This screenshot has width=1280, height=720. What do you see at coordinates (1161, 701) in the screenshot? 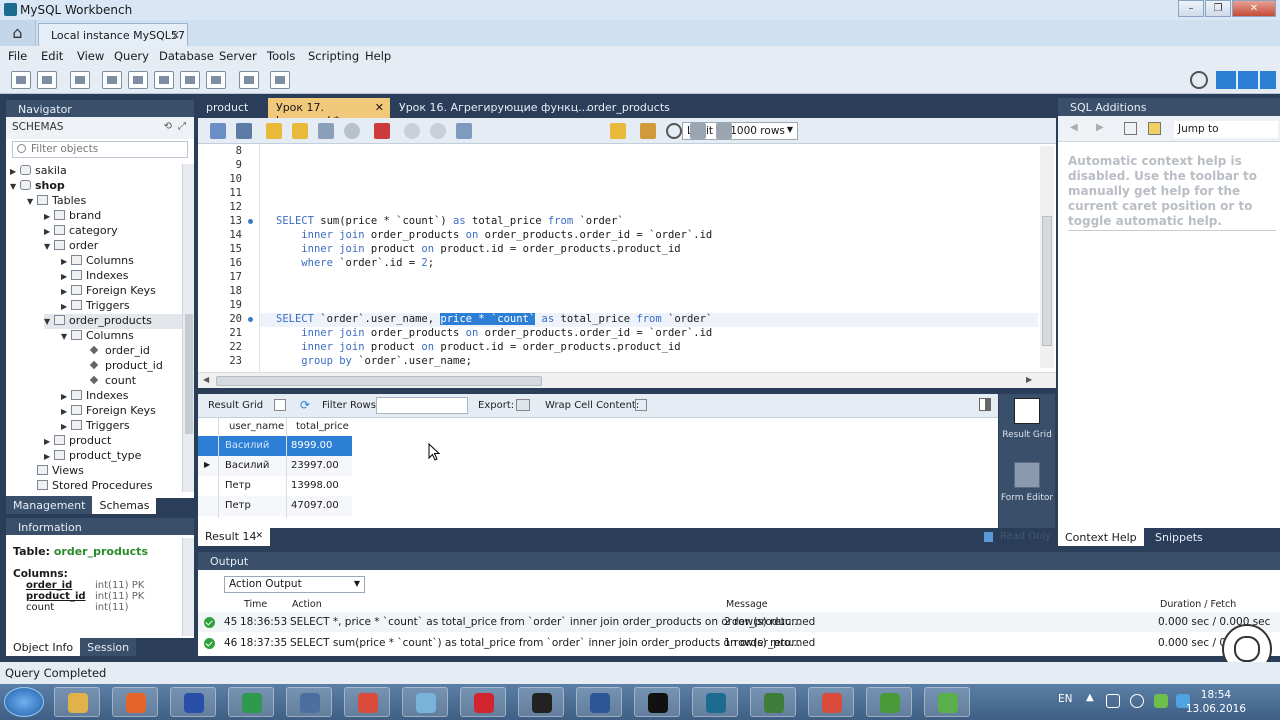
I see `tray-app-icon` at bounding box center [1161, 701].